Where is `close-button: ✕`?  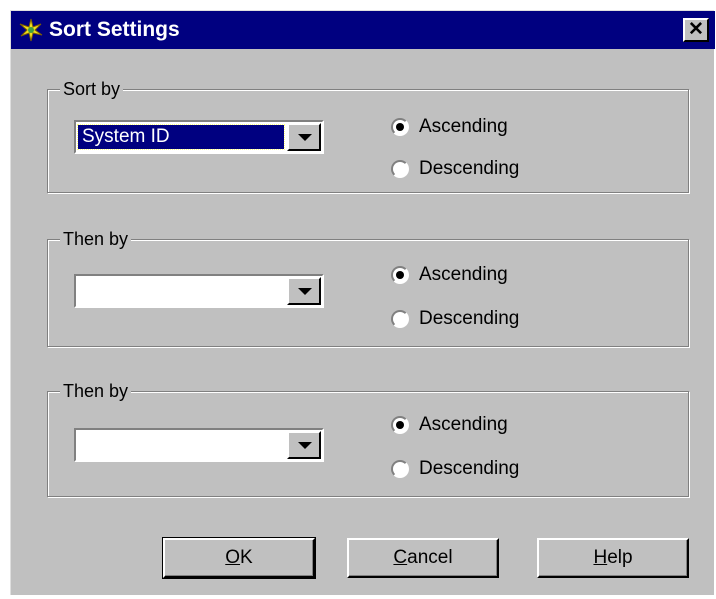 close-button: ✕ is located at coordinates (696, 30).